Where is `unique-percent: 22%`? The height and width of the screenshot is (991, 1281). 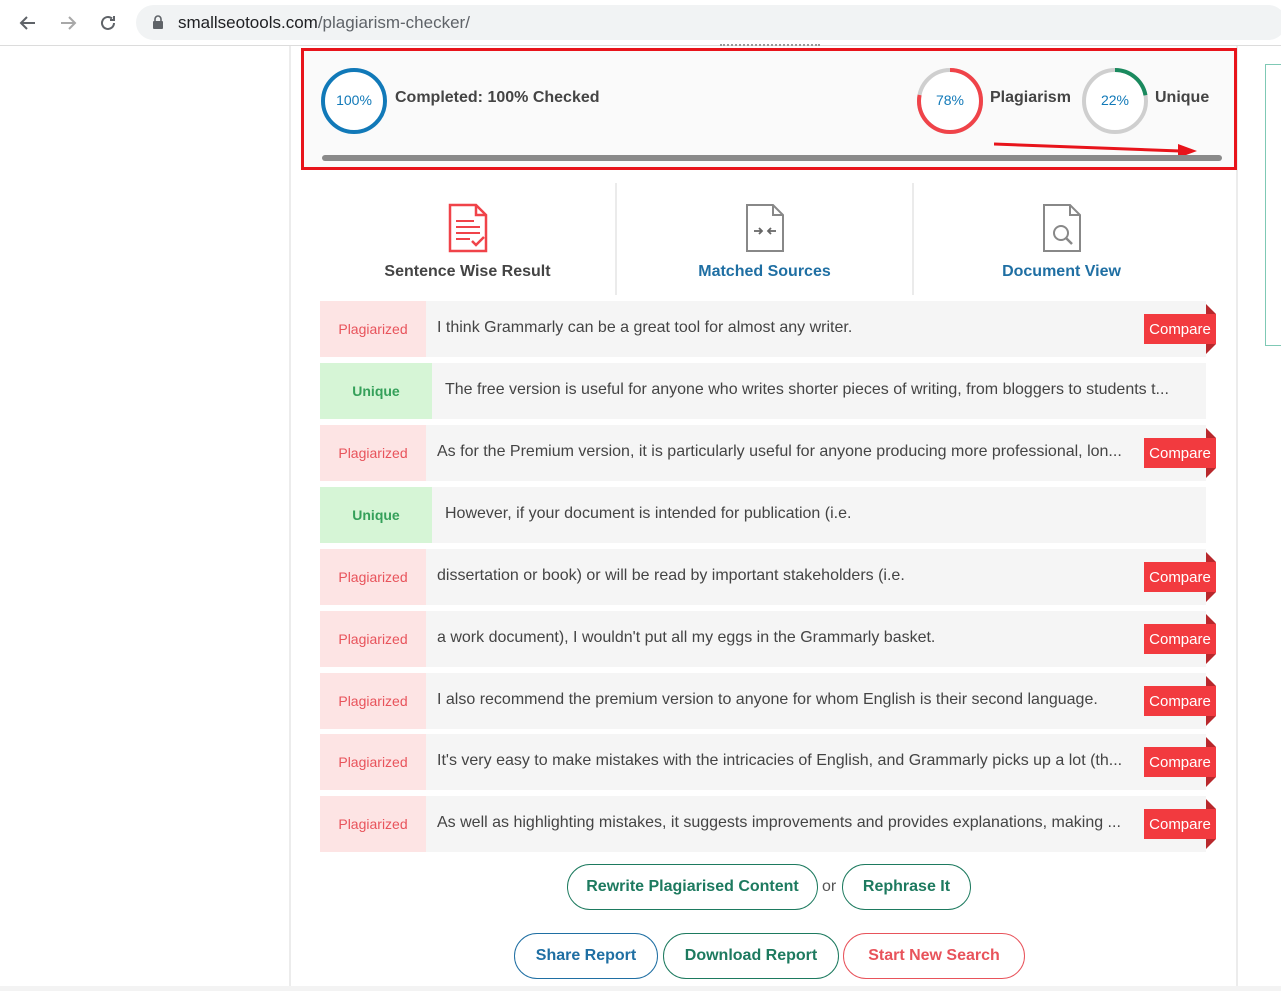
unique-percent: 22% is located at coordinates (1115, 100).